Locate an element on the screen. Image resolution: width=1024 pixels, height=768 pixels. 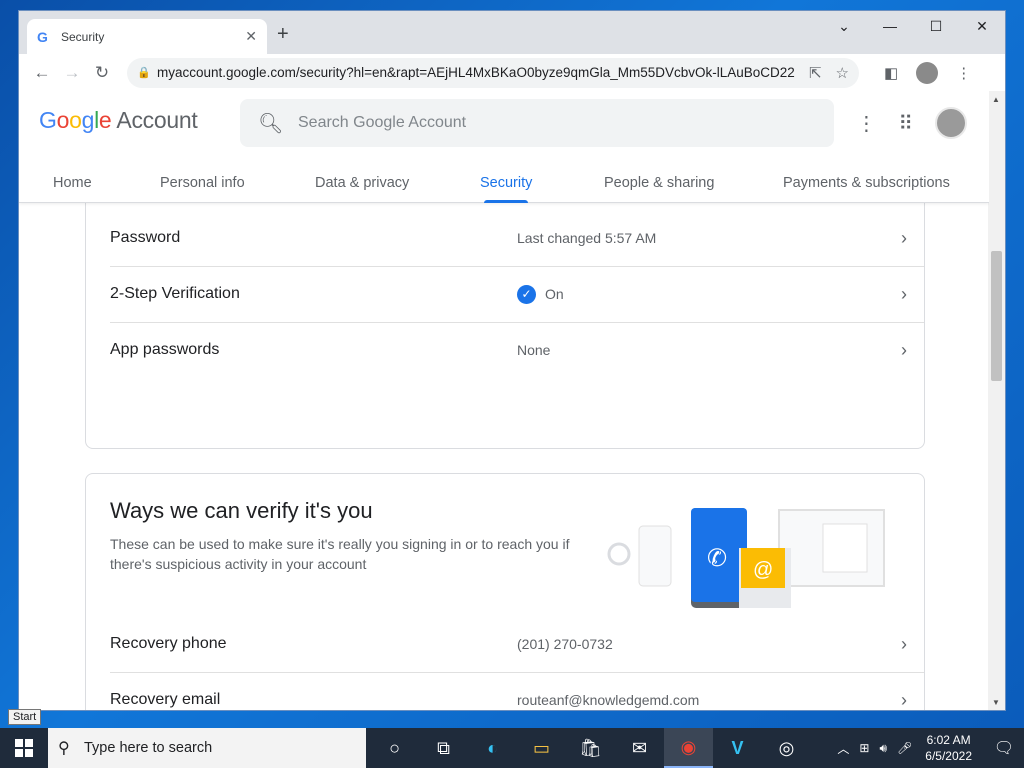
tab-search-chevron-icon: ⌄ is located at coordinates (844, 26).